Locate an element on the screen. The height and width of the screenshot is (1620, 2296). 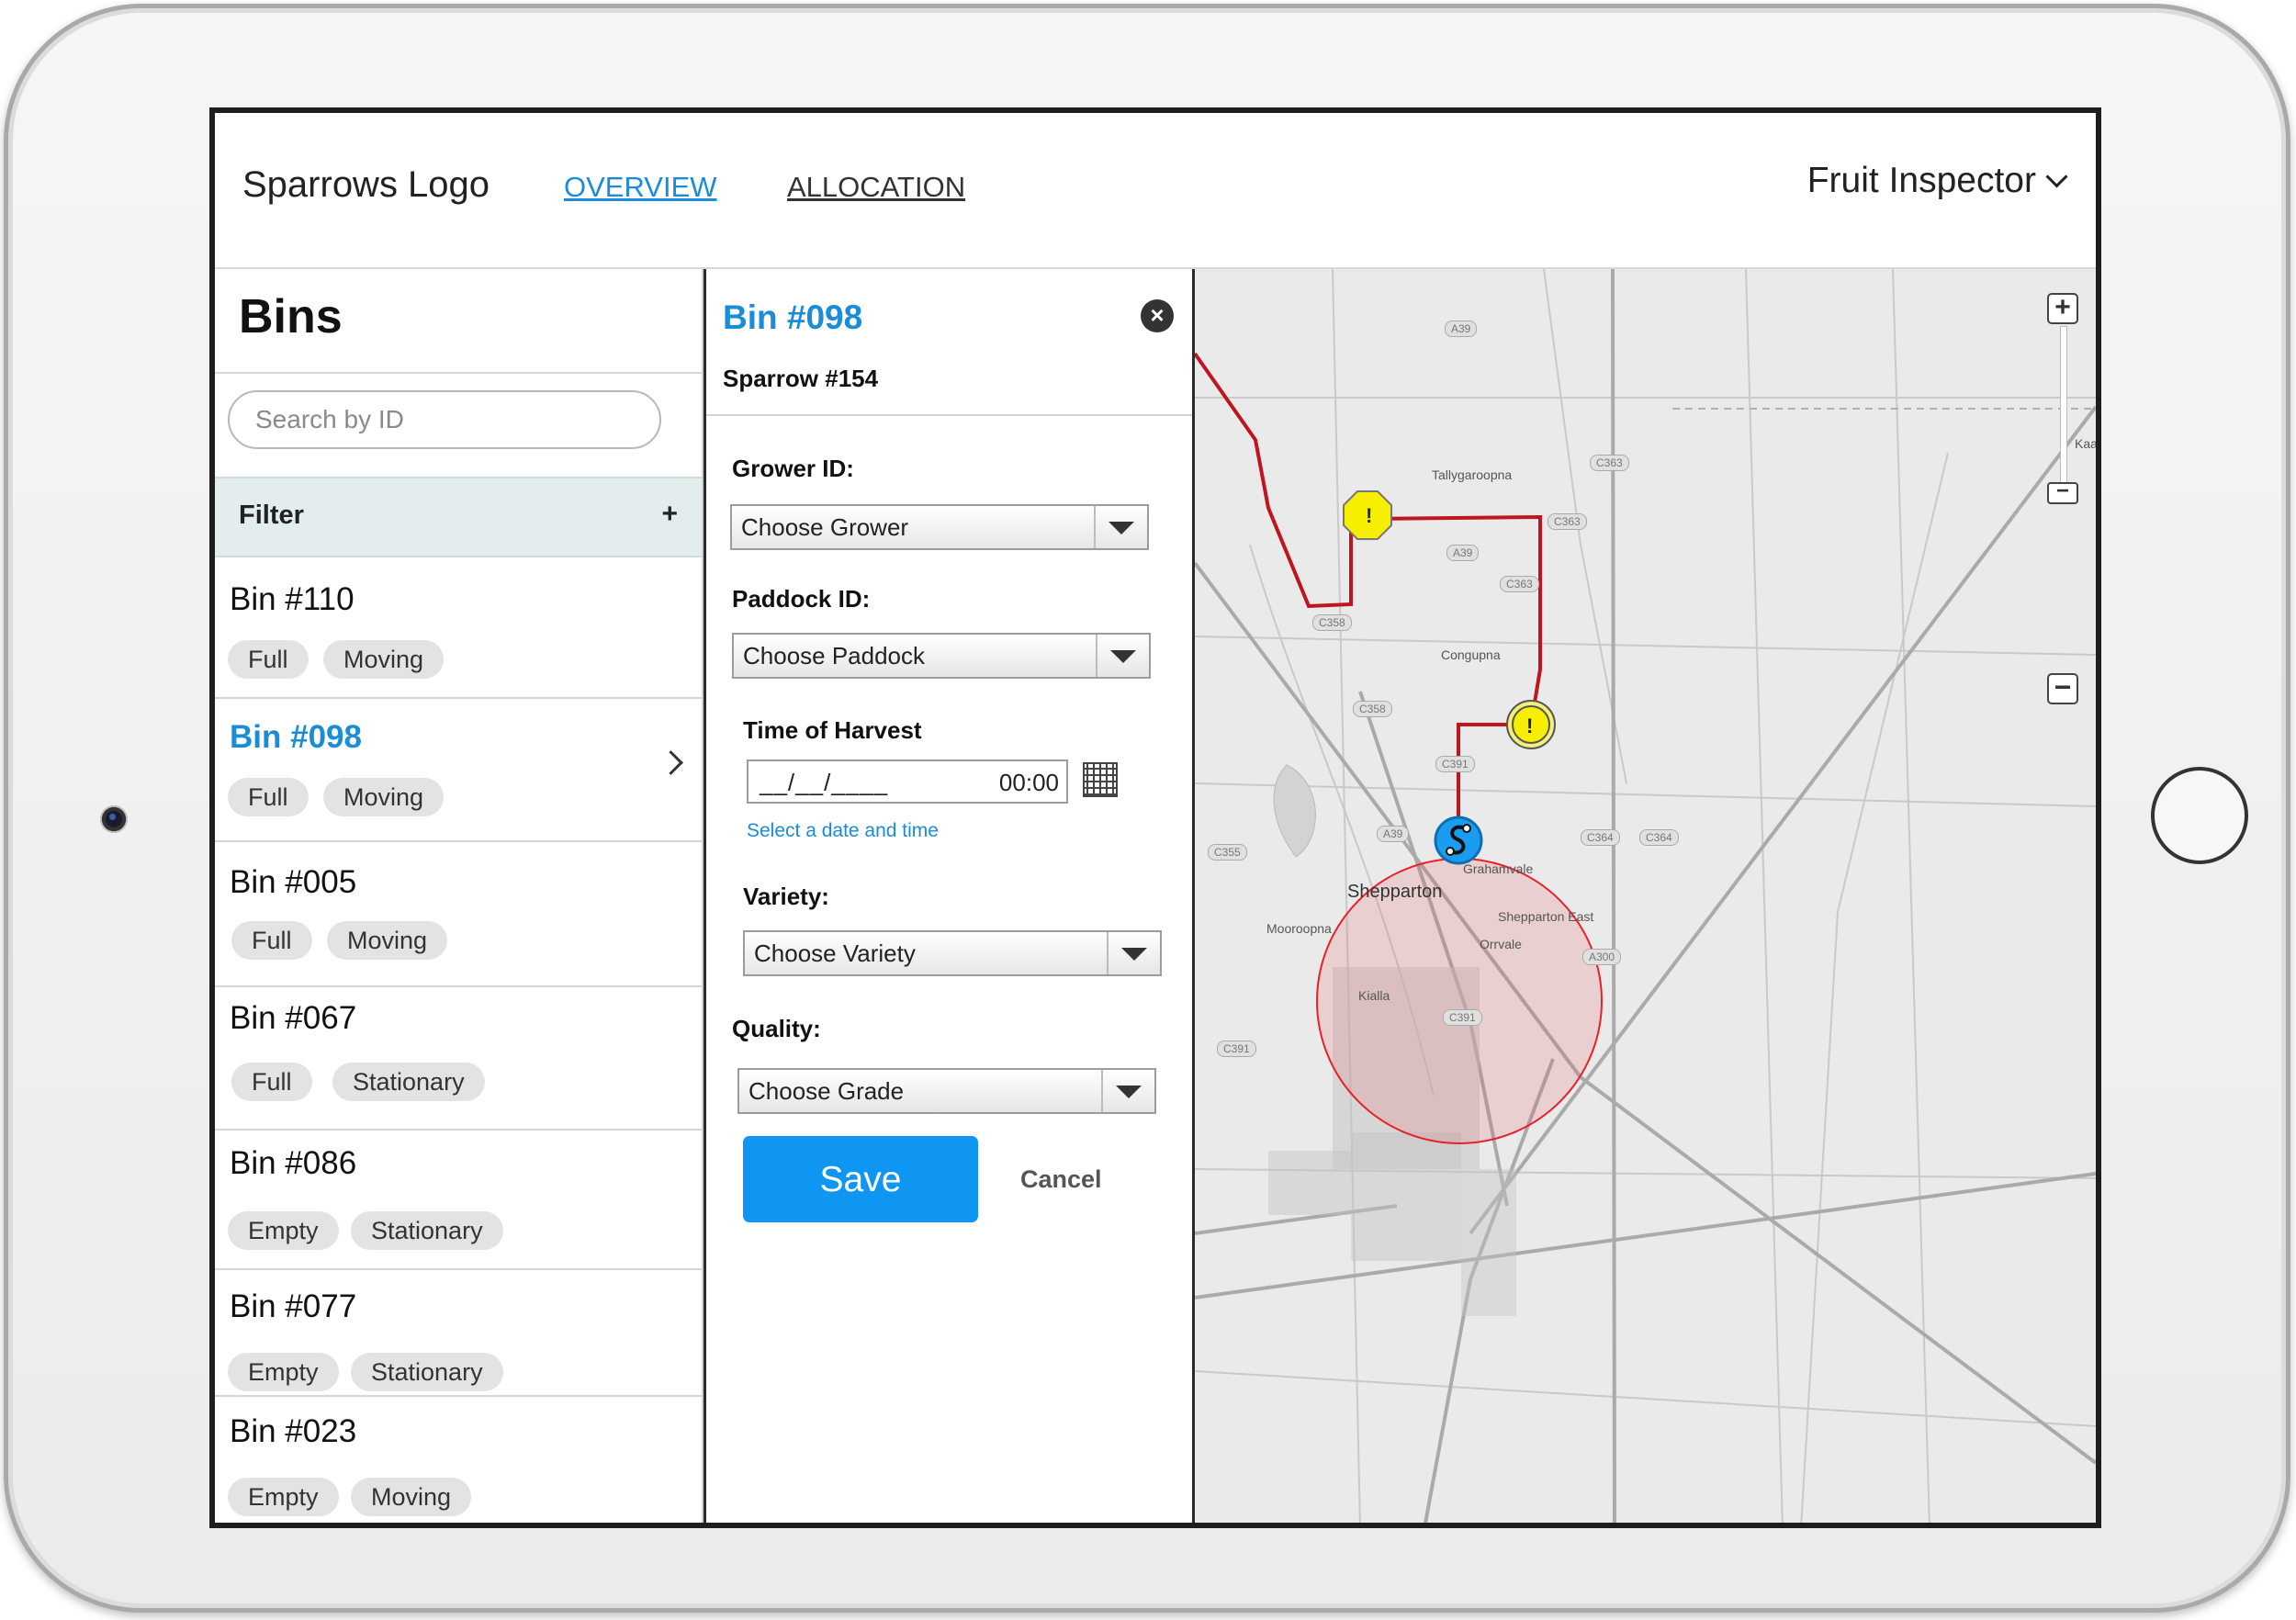
zoom-out-button: − is located at coordinates (2062, 688).